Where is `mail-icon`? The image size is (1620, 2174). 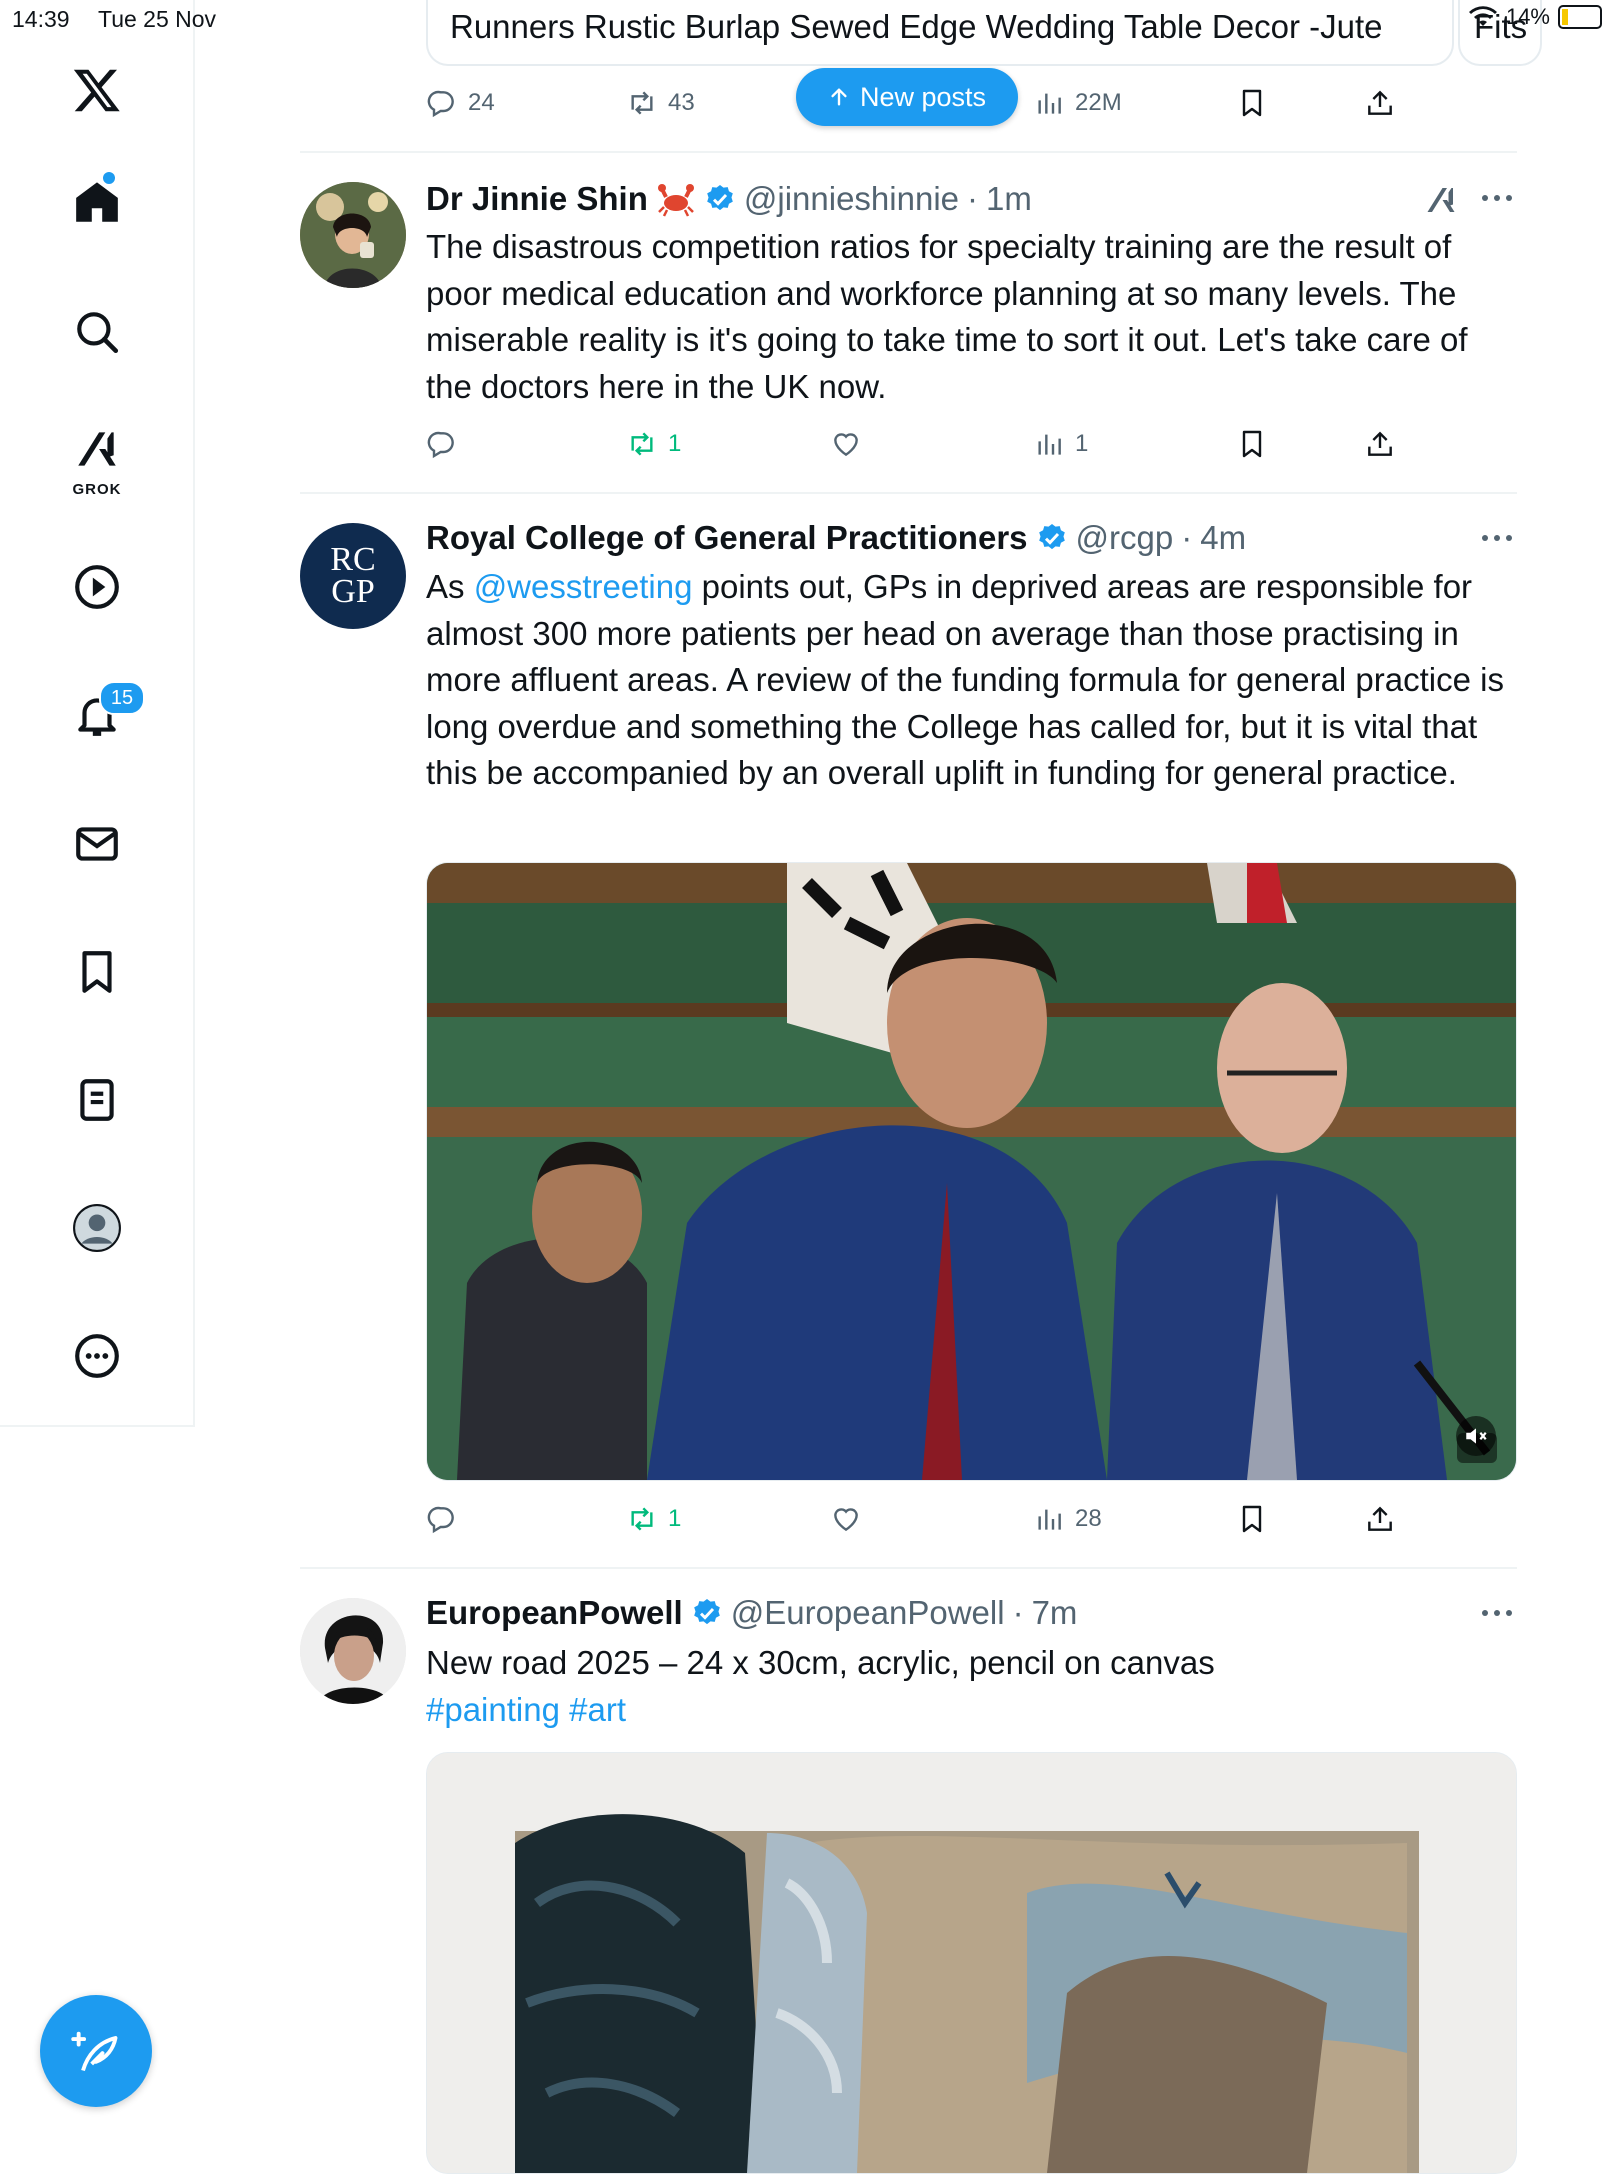 mail-icon is located at coordinates (97, 844).